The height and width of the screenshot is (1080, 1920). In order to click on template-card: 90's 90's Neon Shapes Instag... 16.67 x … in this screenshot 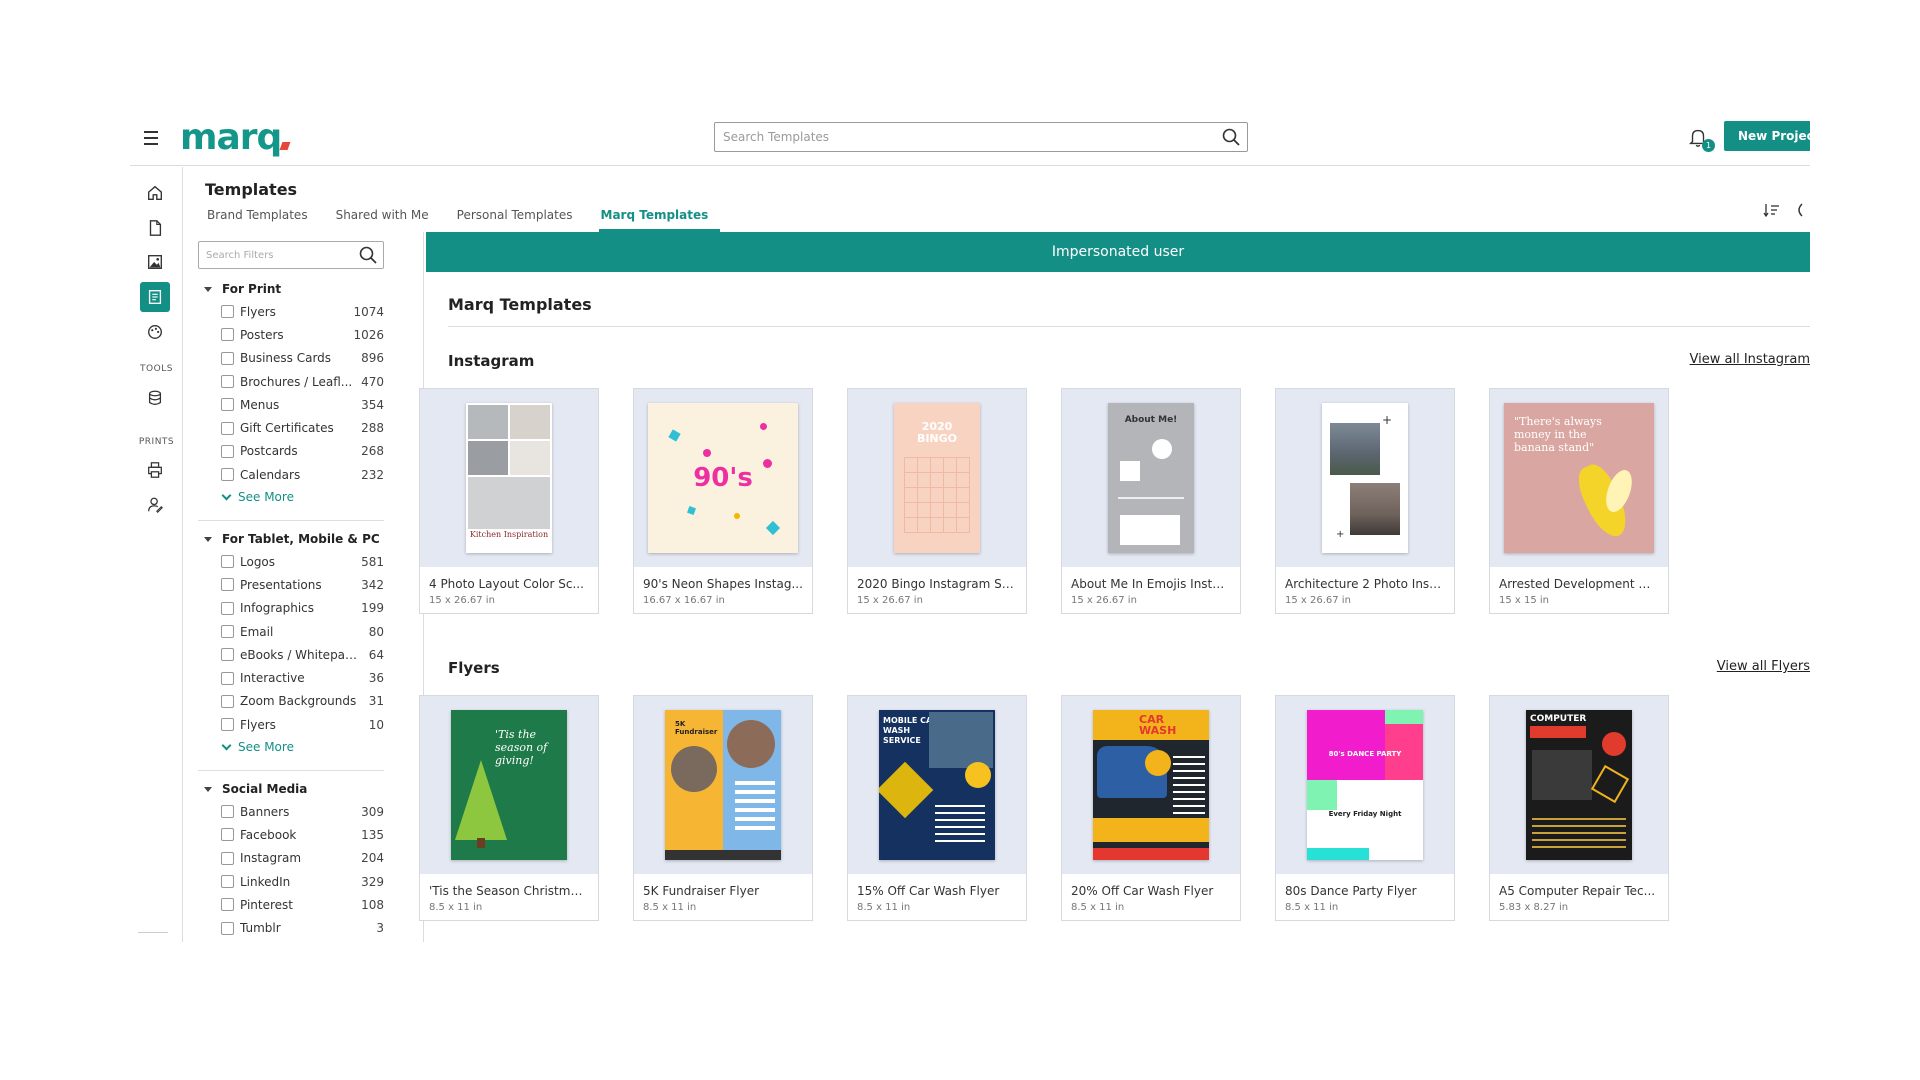, I will do `click(723, 501)`.